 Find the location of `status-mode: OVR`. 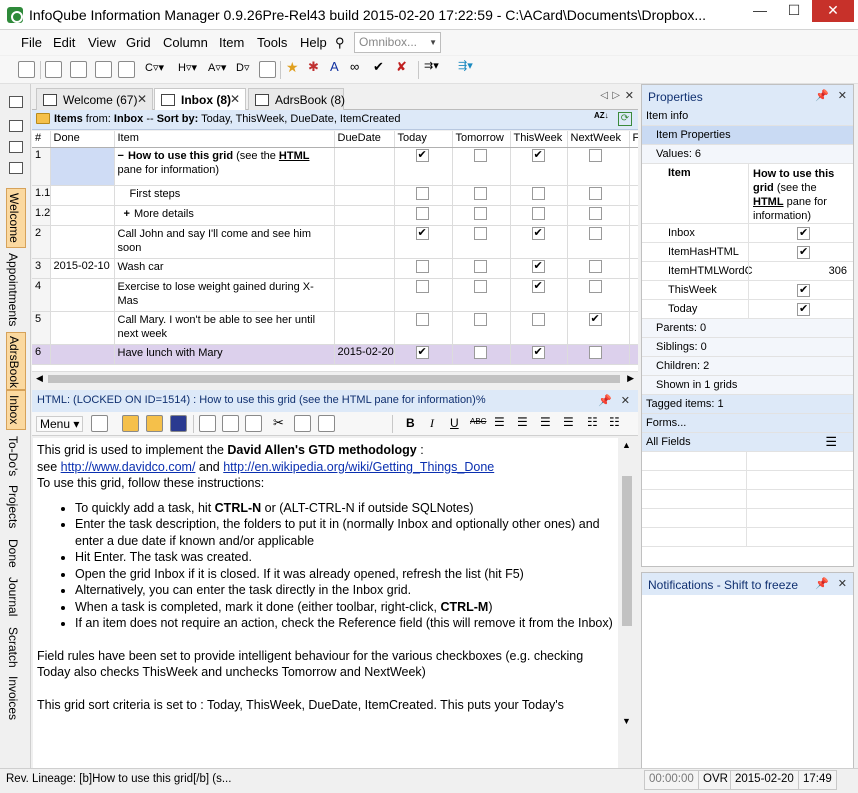

status-mode: OVR is located at coordinates (715, 780).